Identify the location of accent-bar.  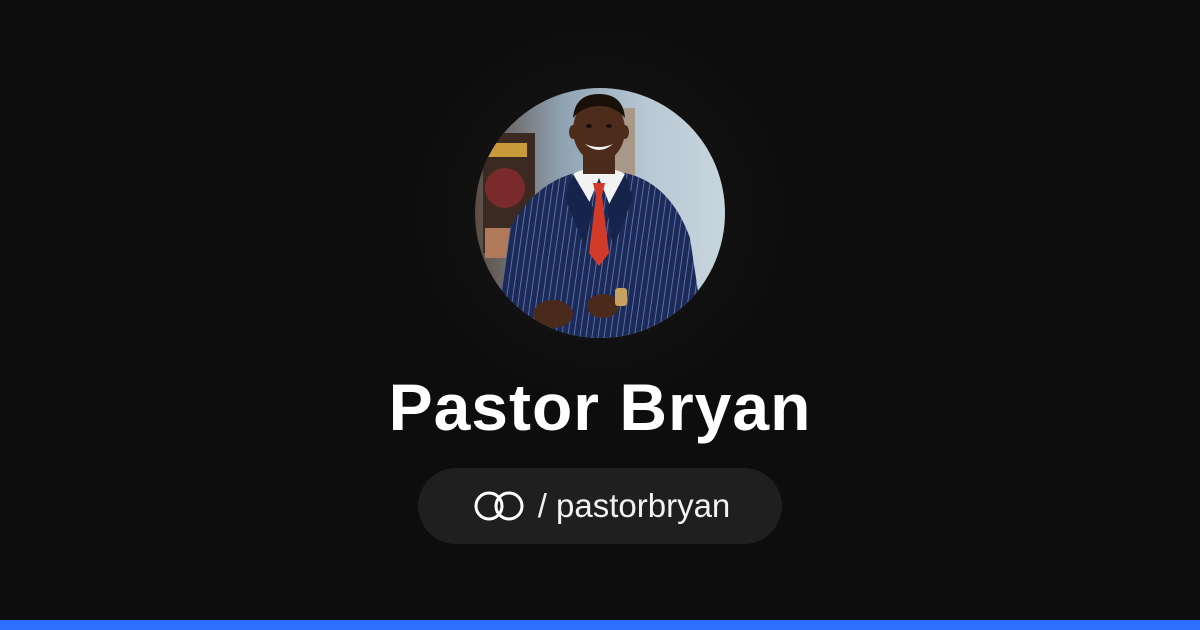
(600, 625).